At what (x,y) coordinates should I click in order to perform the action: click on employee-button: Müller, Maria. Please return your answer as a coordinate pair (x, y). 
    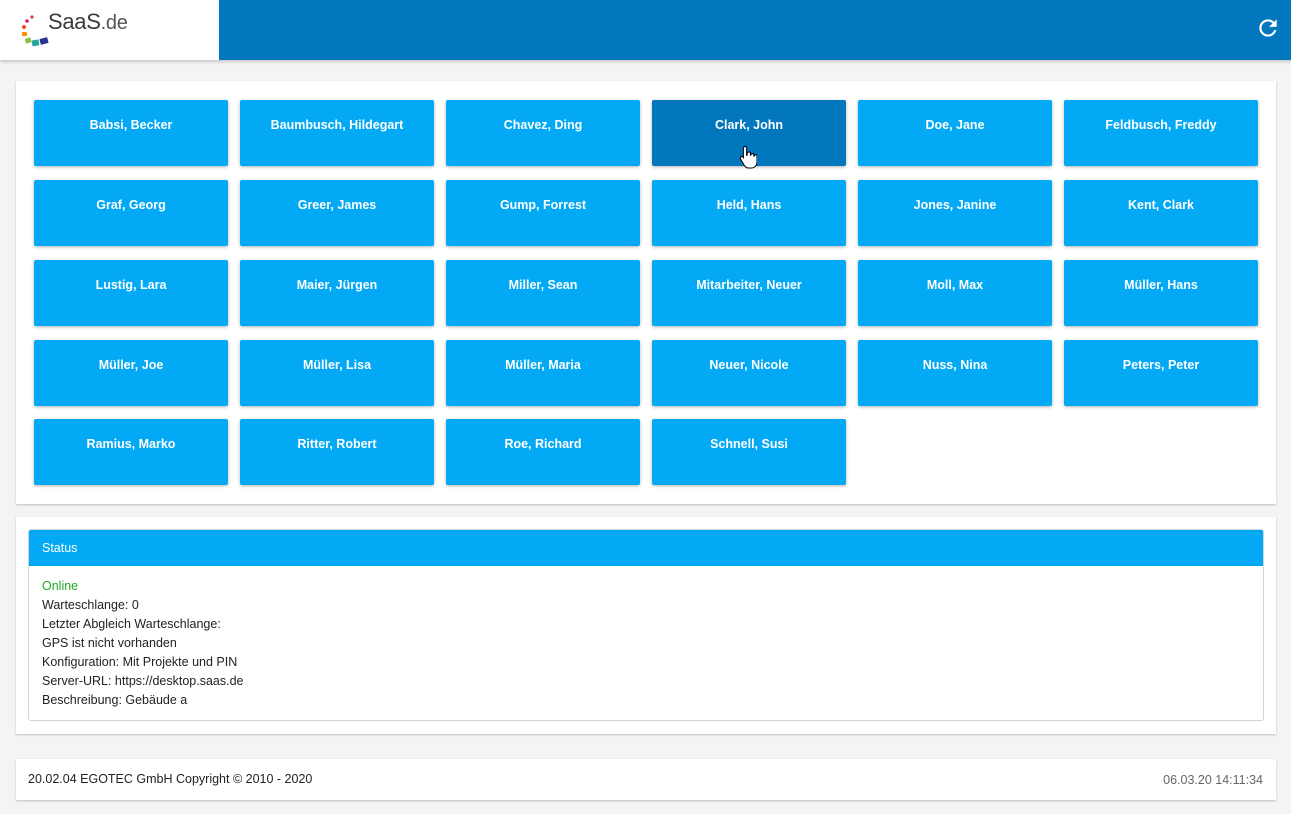
    Looking at the image, I should click on (543, 373).